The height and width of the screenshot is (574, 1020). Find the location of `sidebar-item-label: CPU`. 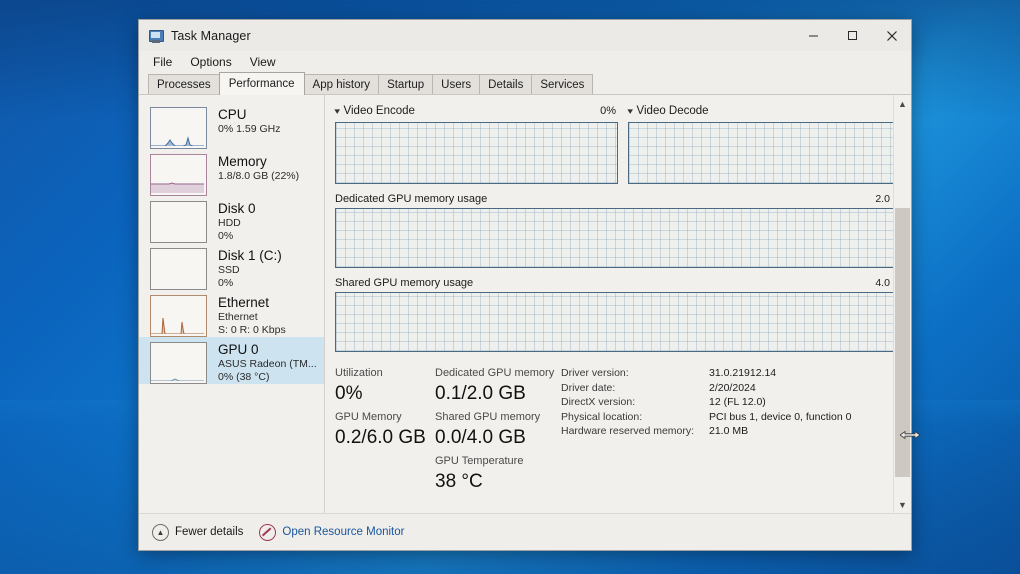

sidebar-item-label: CPU is located at coordinates (232, 114).